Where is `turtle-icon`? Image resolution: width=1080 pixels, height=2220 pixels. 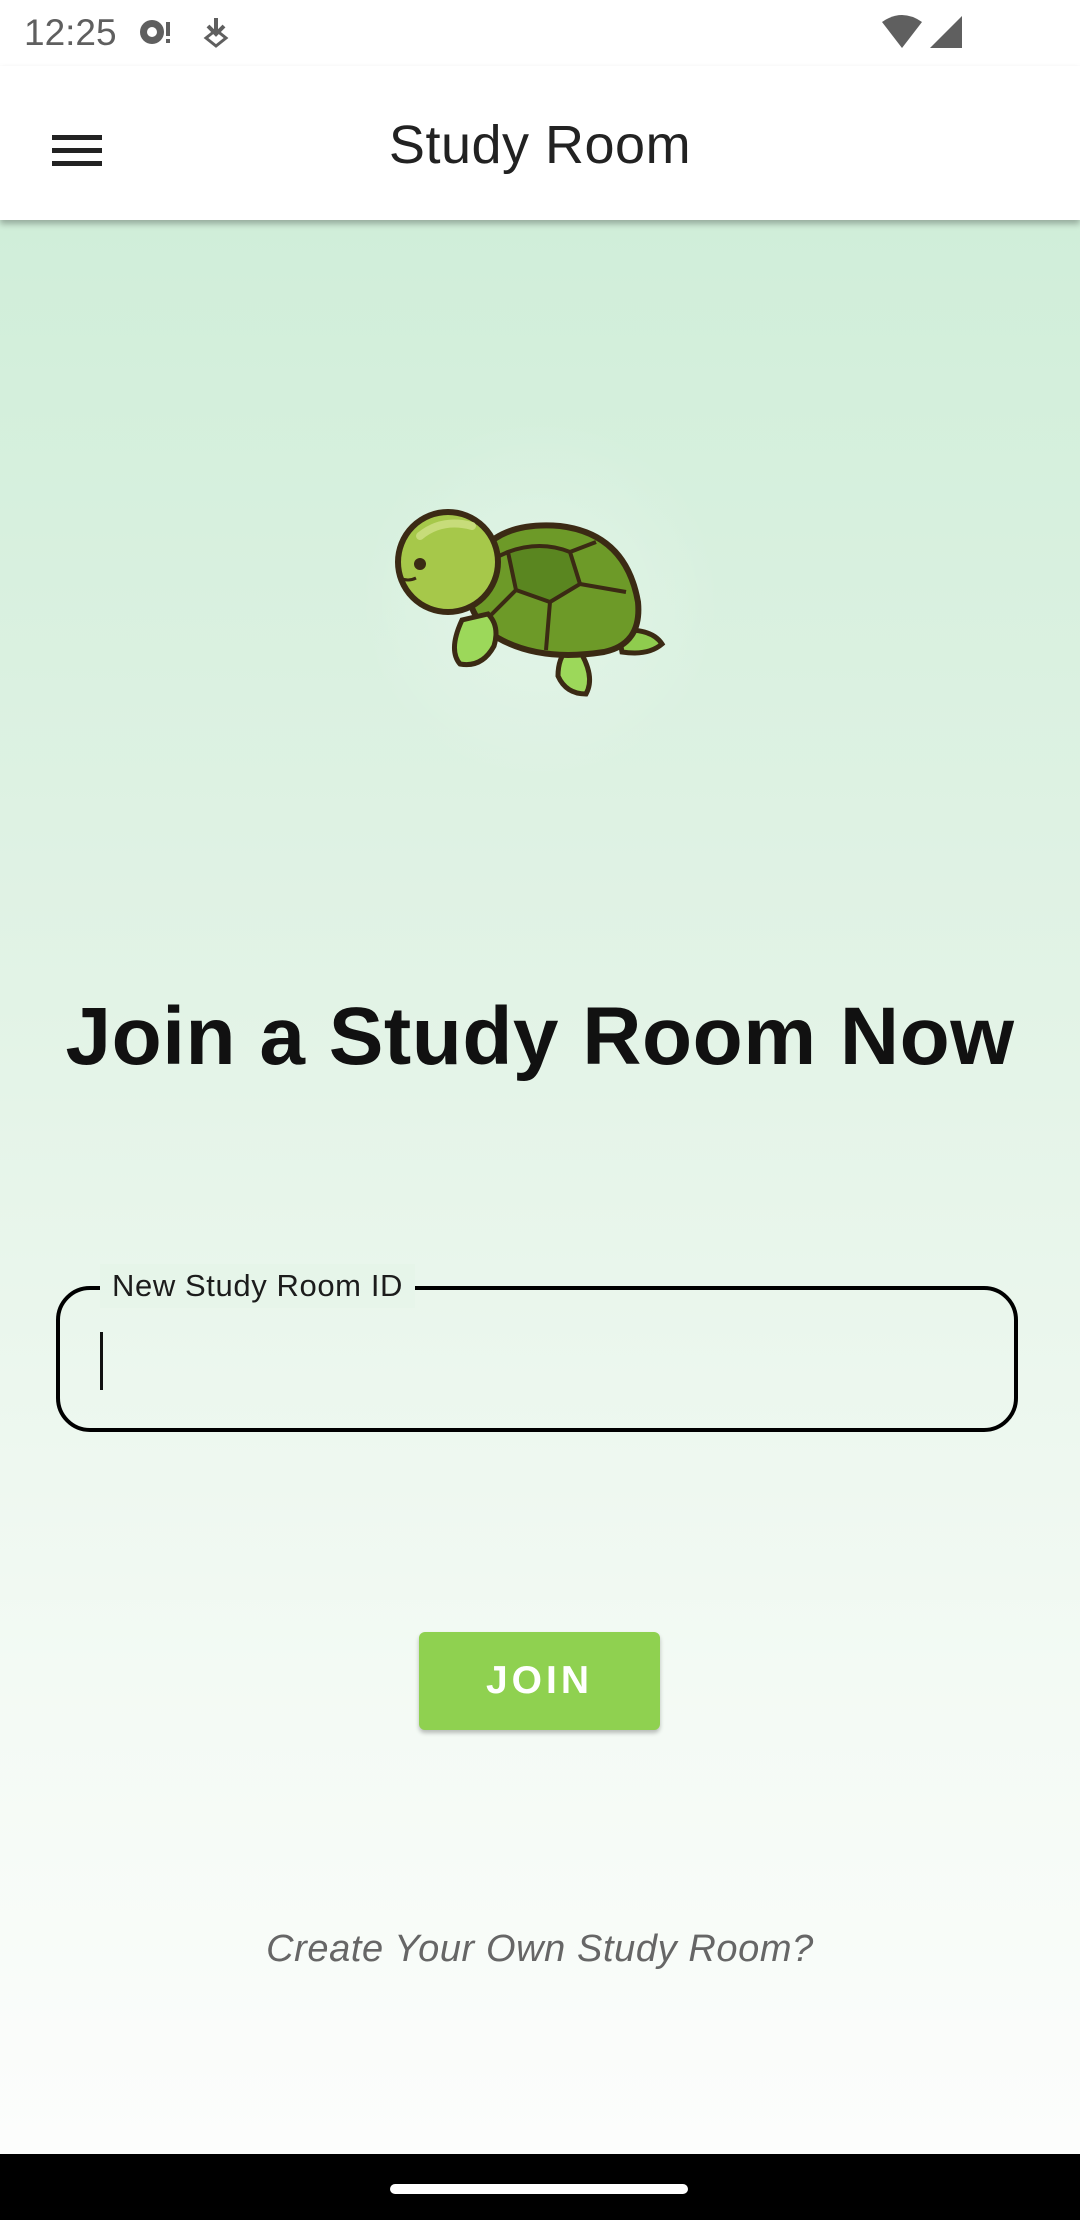
turtle-icon is located at coordinates (530, 603).